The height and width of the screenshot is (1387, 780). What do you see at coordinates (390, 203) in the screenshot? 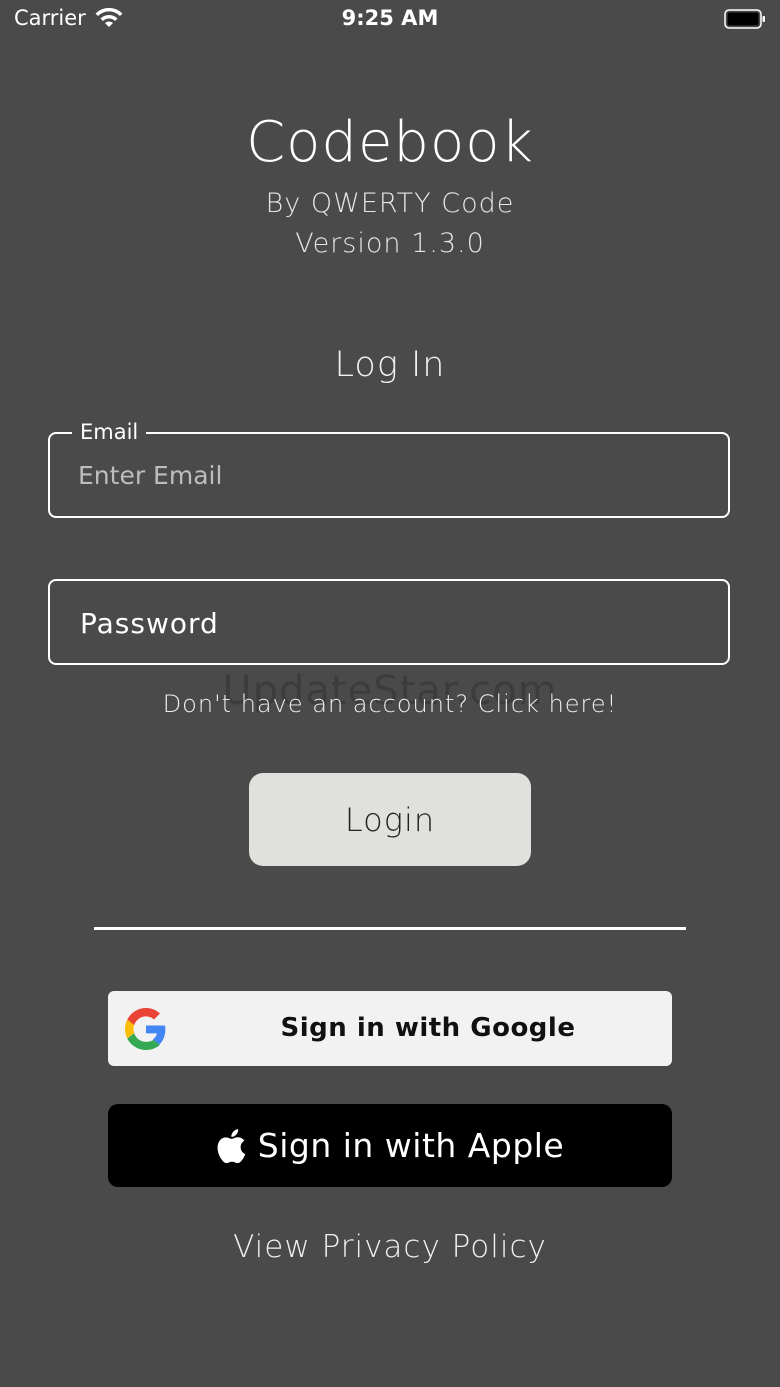
I see `app-byline: By QWERTY Code` at bounding box center [390, 203].